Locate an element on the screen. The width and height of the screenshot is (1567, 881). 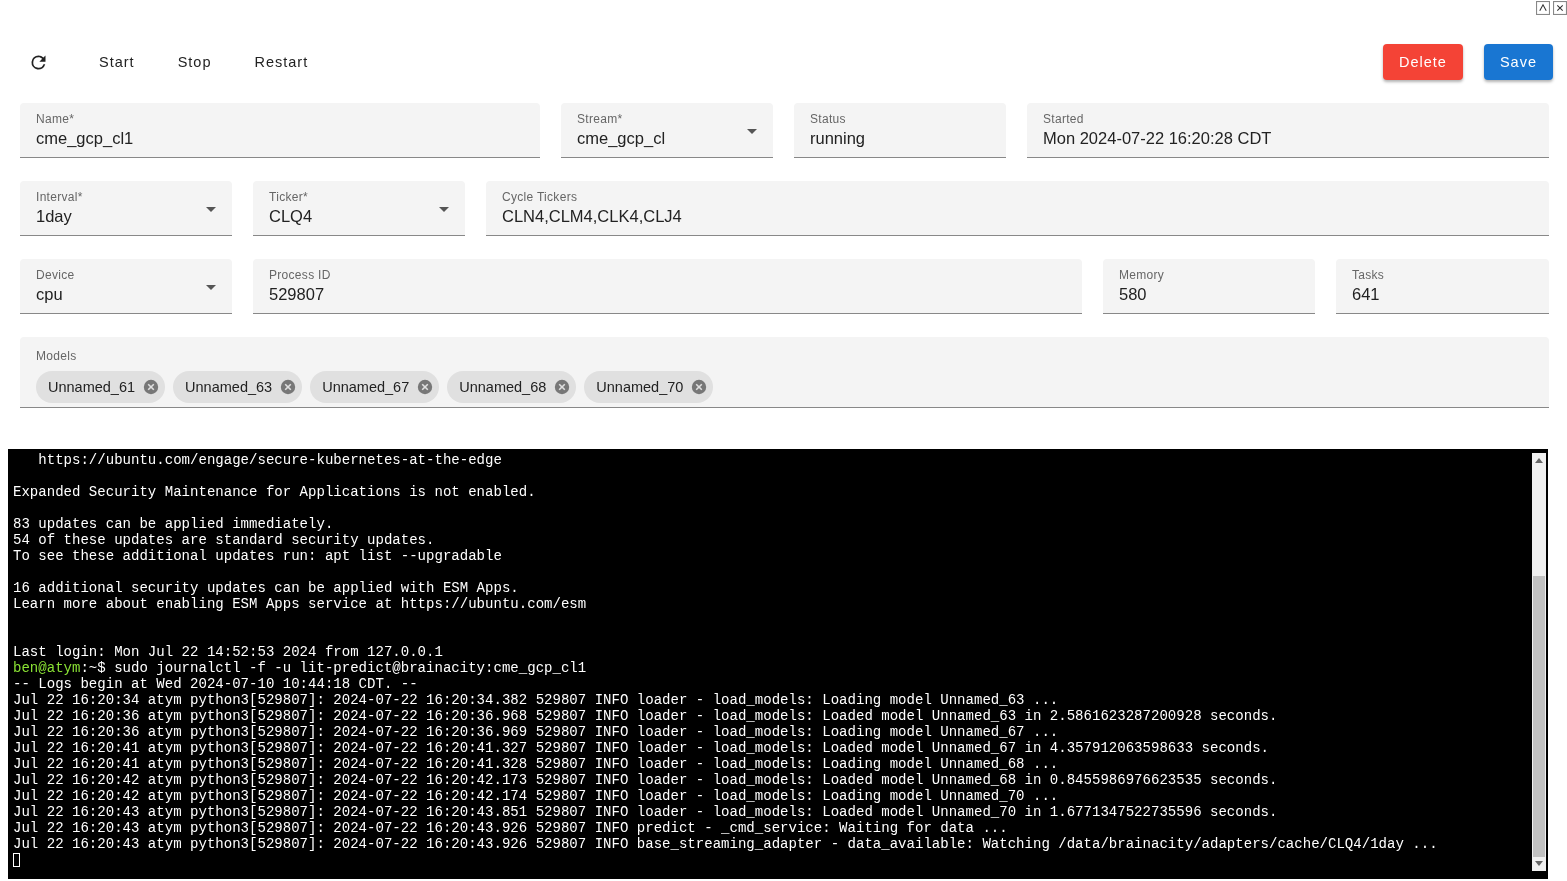
select-field: Stream* cme_gcp_cl is located at coordinates (667, 130).